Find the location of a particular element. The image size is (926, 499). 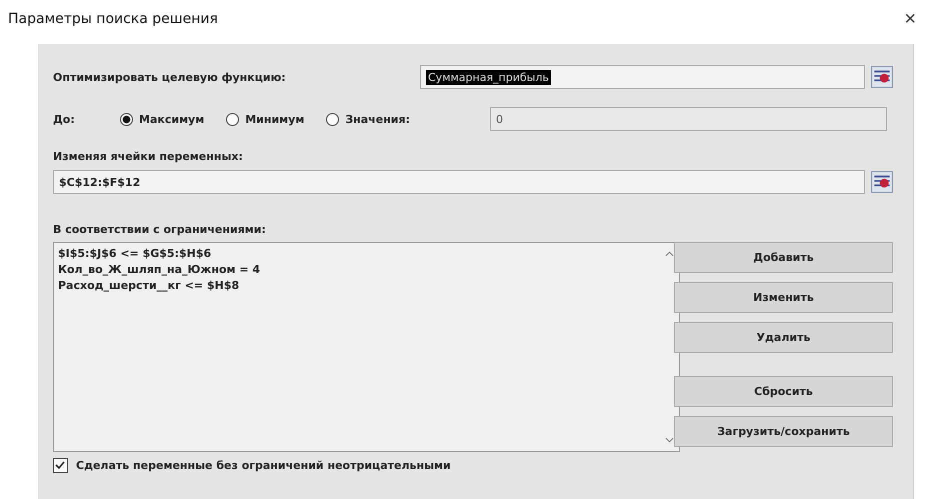

constraint-item: Расход_шерсти__кг <= $H$8 is located at coordinates (357, 286).